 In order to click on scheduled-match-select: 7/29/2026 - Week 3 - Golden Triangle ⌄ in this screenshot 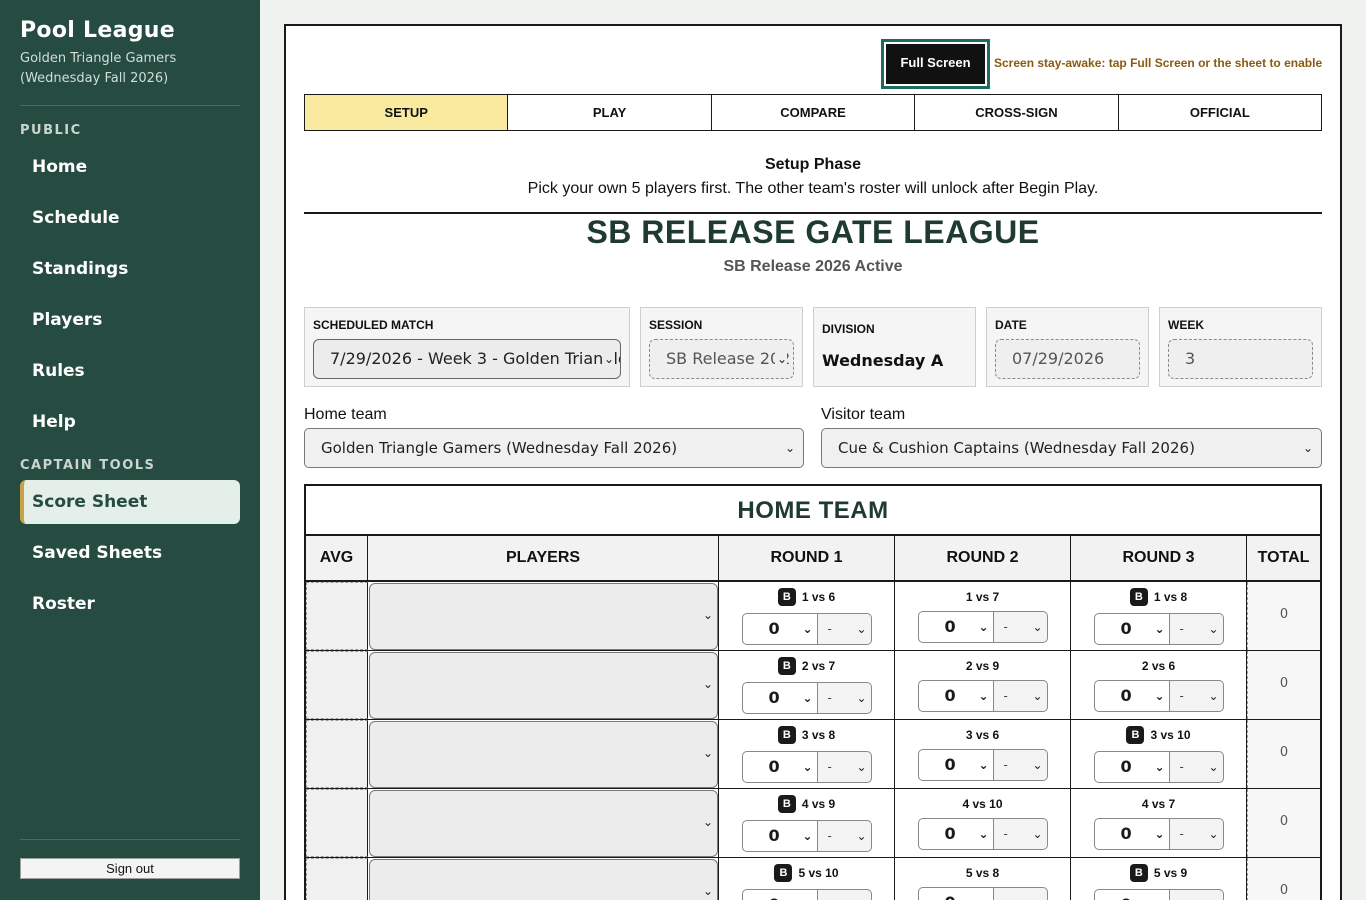, I will do `click(467, 359)`.